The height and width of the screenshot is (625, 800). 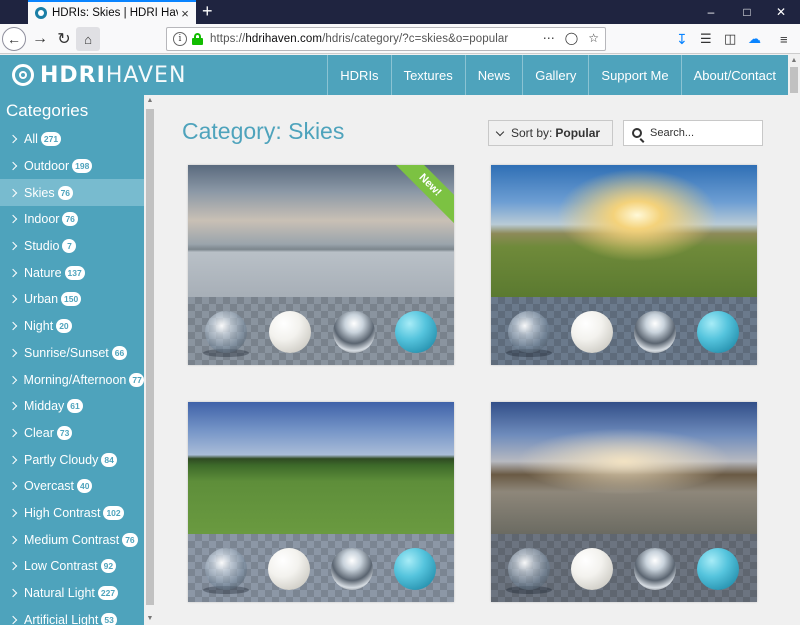 I want to click on downloads-icon: ↧, so click(x=682, y=39).